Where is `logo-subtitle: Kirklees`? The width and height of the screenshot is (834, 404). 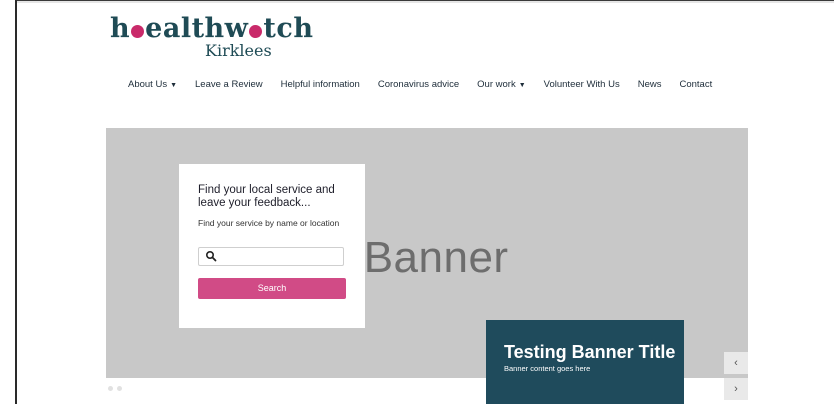 logo-subtitle: Kirklees is located at coordinates (238, 50).